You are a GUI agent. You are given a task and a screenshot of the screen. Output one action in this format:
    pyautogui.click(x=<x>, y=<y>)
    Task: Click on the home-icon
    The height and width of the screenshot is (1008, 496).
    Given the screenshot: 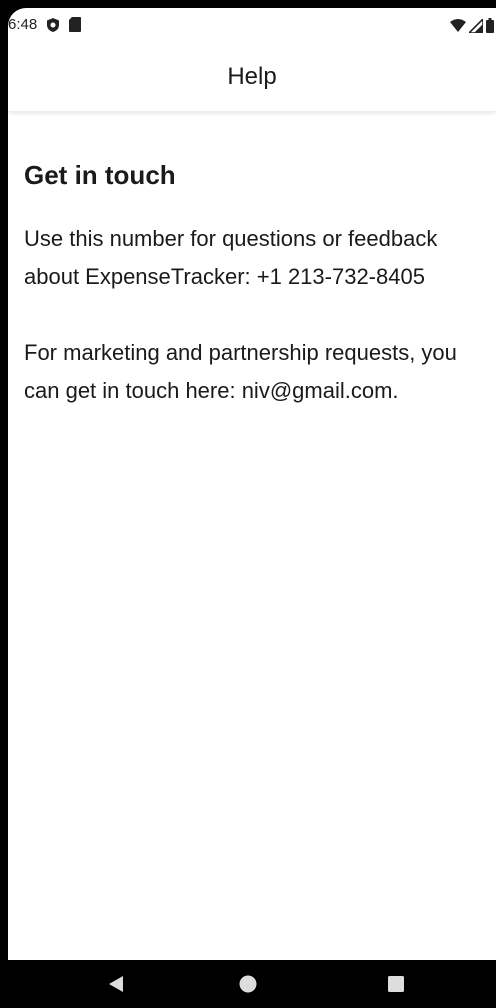 What is the action you would take?
    pyautogui.click(x=248, y=984)
    